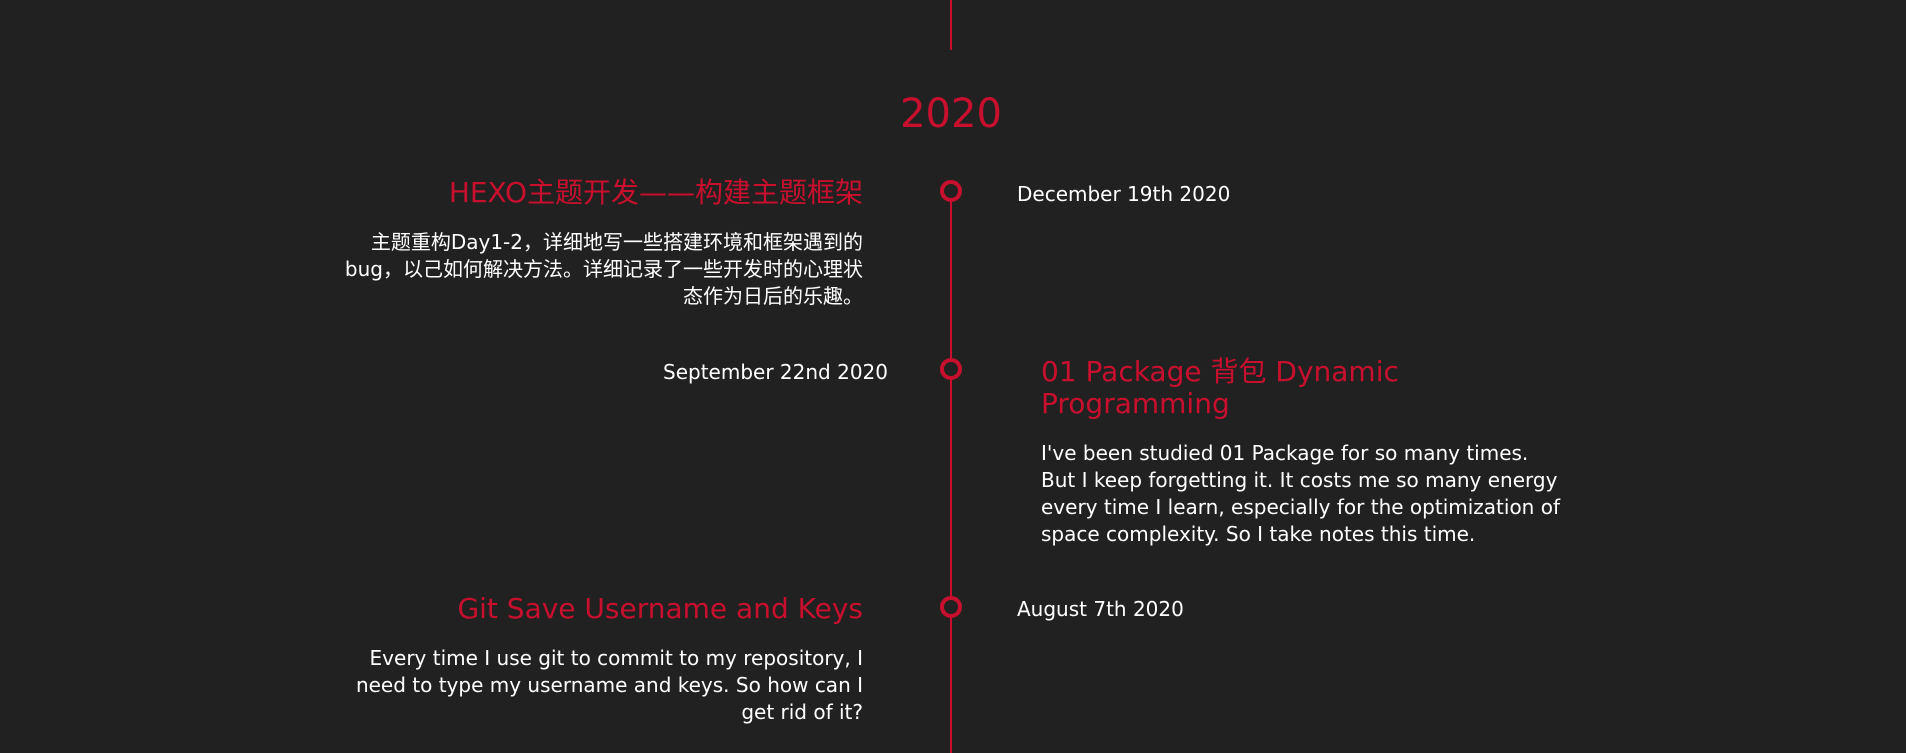  What do you see at coordinates (951, 114) in the screenshot?
I see `timeline-year: 2020` at bounding box center [951, 114].